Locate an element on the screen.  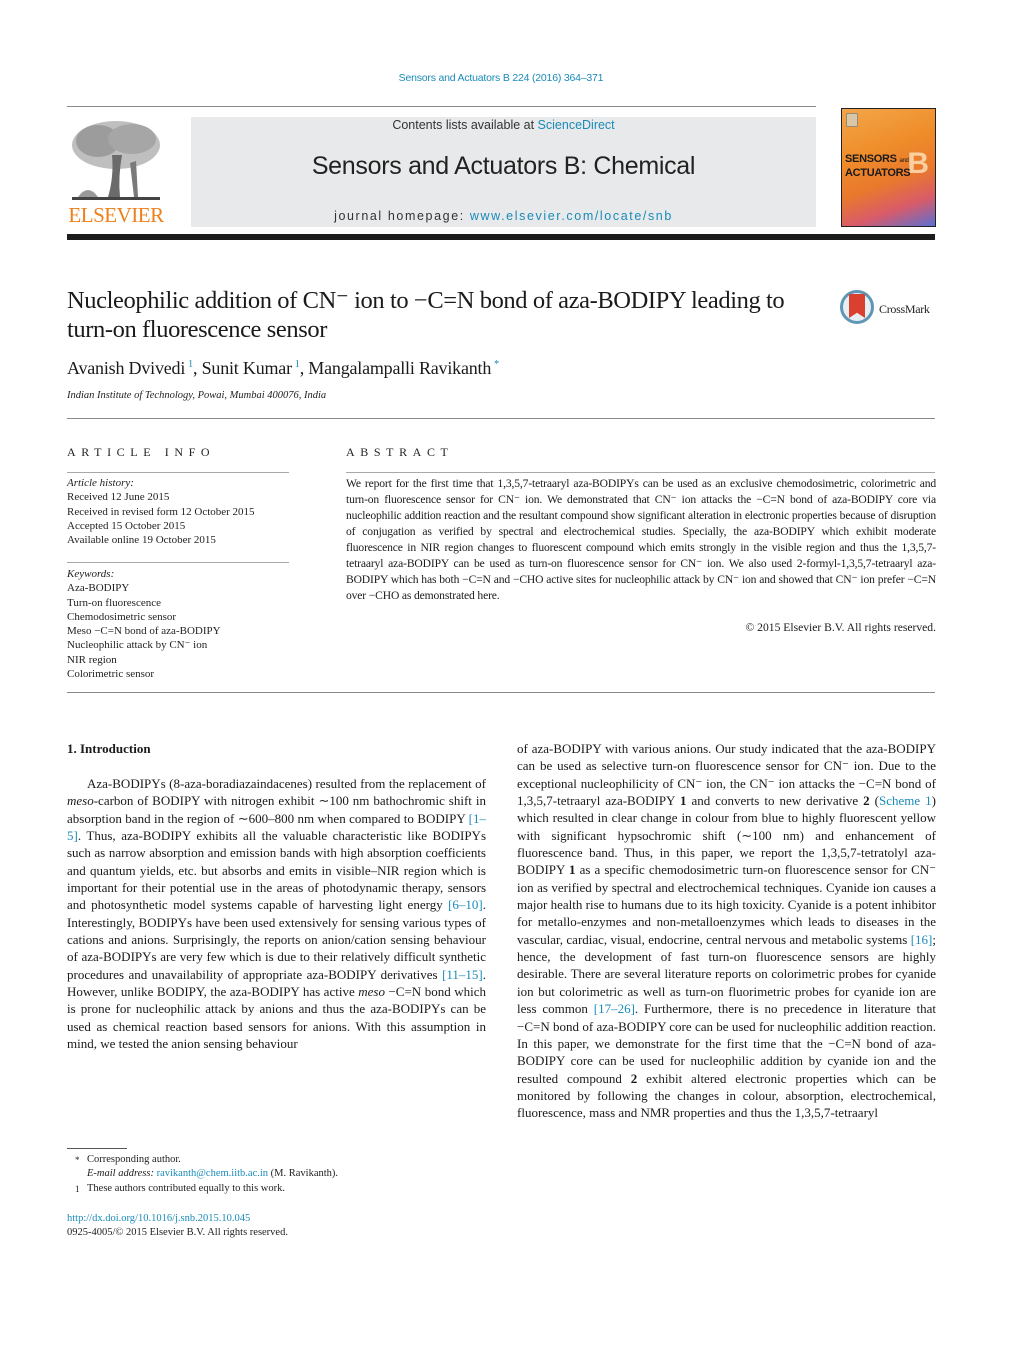
keyword-item: Turn-on fluorescence is located at coordinates (114, 602).